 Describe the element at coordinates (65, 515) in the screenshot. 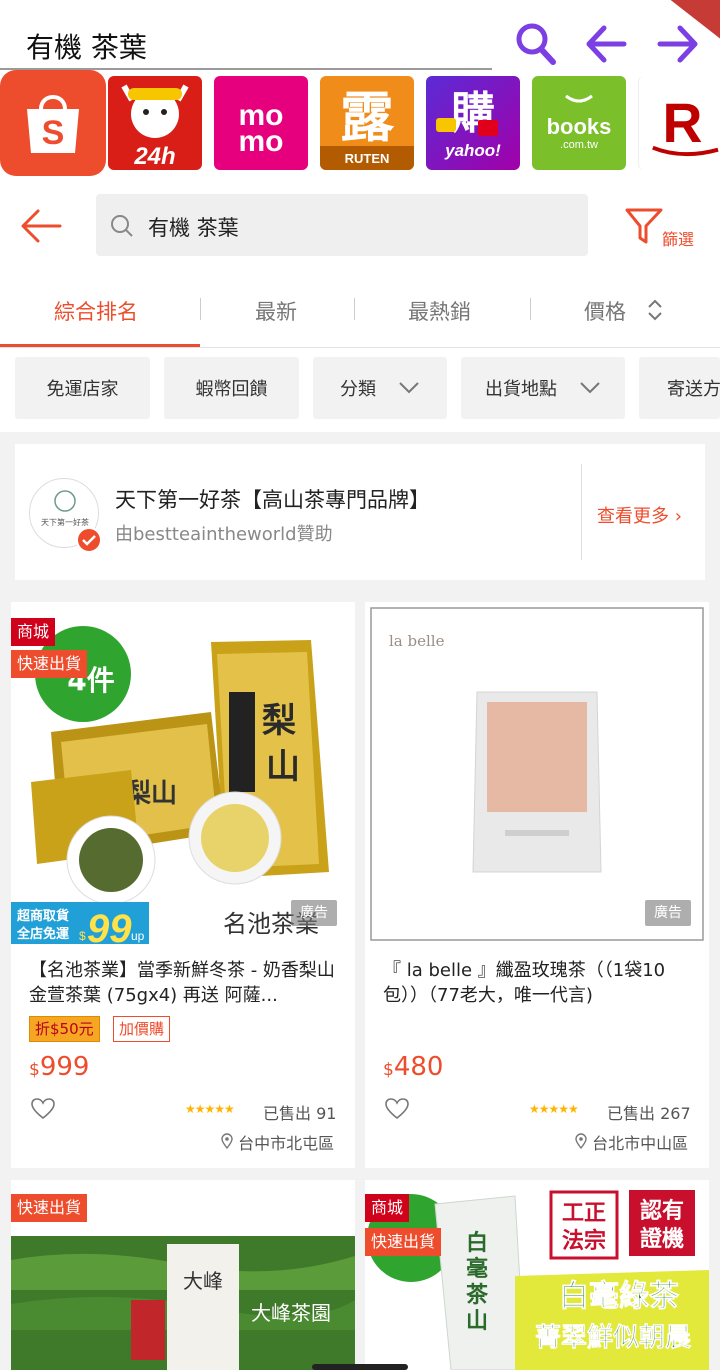

I see `shop-logo: 天下第一好茶` at that location.